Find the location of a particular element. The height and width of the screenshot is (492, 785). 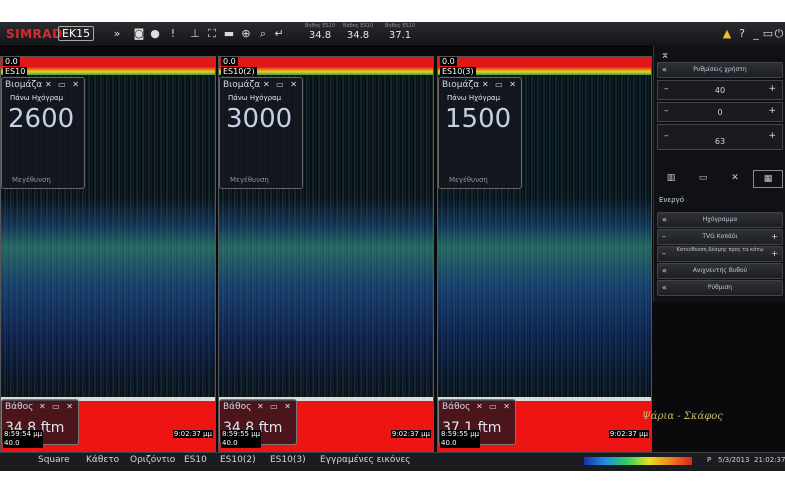

biomass-value: 2600 is located at coordinates (41, 119).